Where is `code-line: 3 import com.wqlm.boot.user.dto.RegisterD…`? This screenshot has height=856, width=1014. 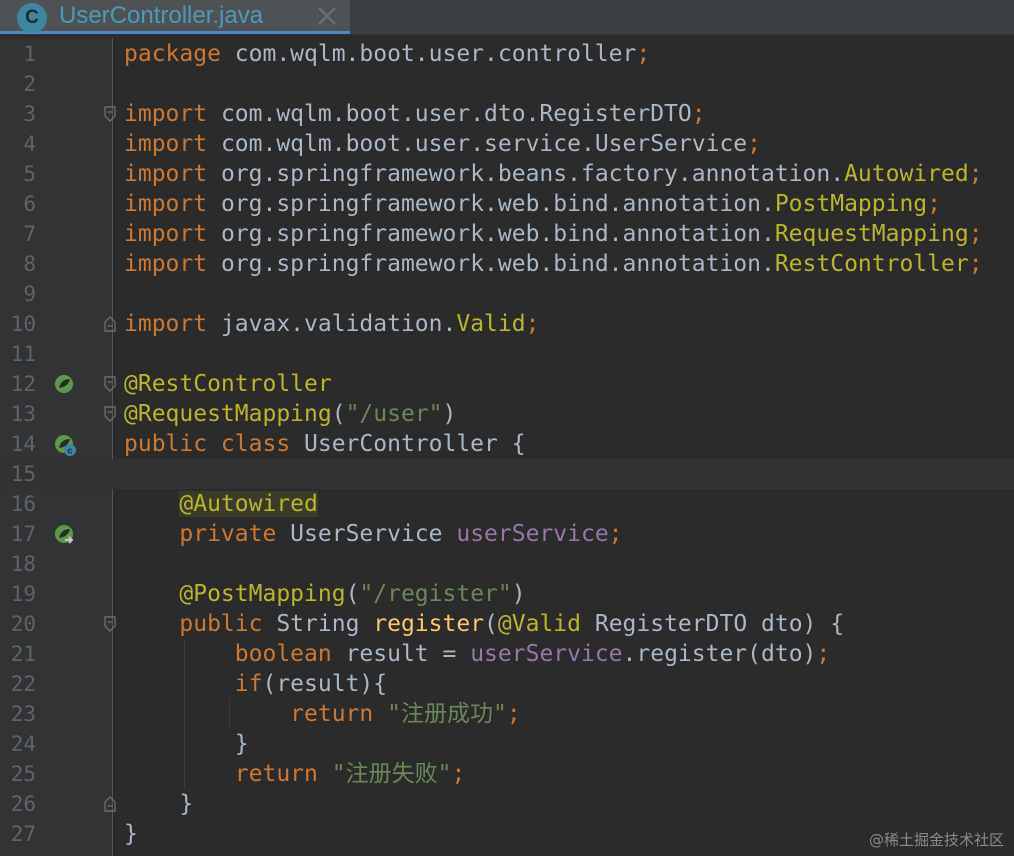 code-line: 3 import com.wqlm.boot.user.dto.RegisterD… is located at coordinates (507, 114).